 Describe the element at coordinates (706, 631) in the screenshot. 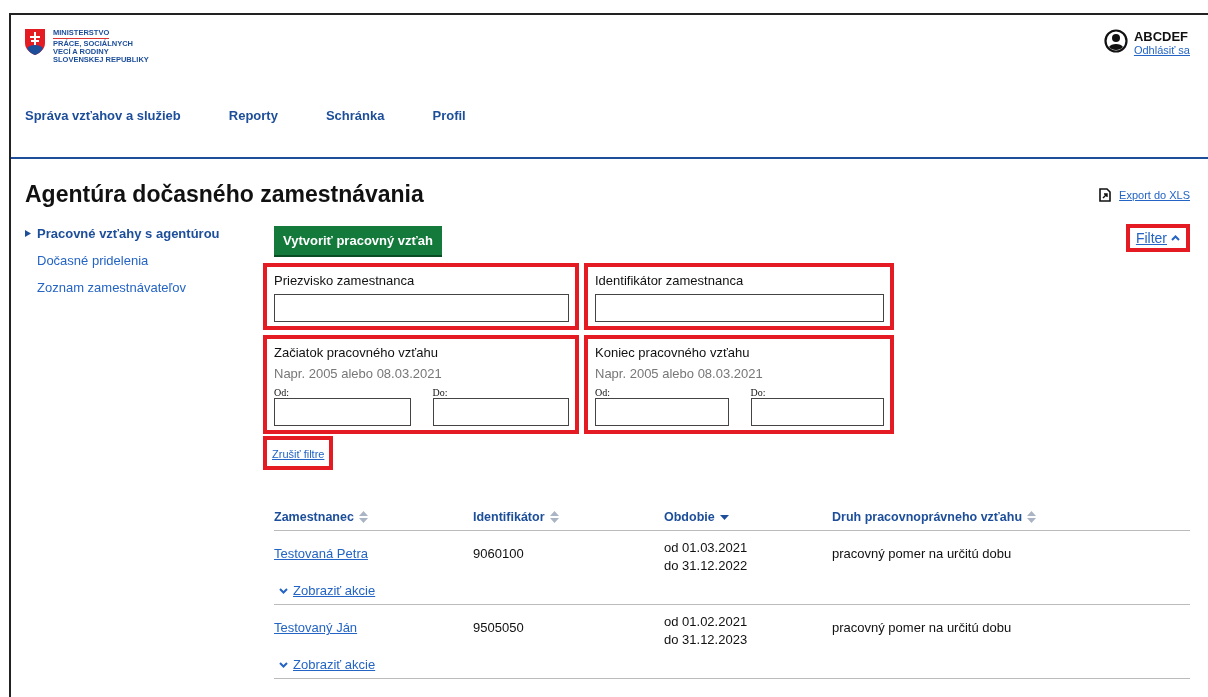

I see `period-cell-text: od 01.02.2021 do 31.12.2023` at that location.